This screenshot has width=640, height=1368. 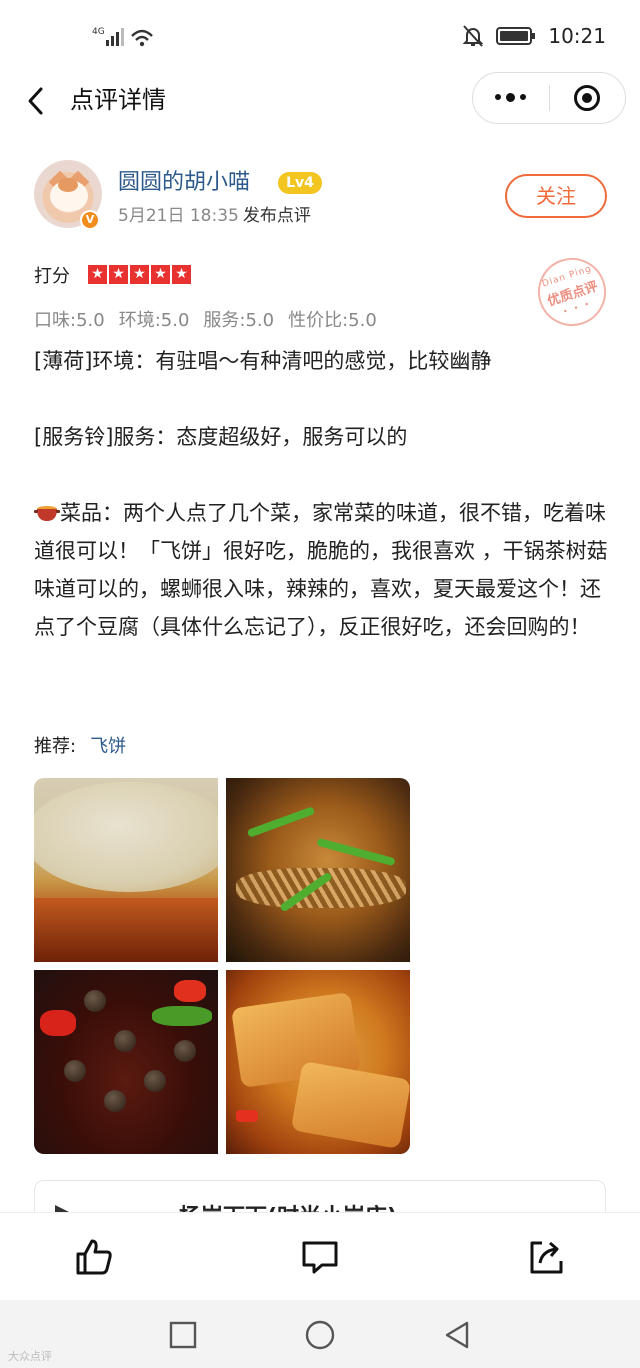 What do you see at coordinates (47, 513) in the screenshot?
I see `hotpot-emoji-icon` at bounding box center [47, 513].